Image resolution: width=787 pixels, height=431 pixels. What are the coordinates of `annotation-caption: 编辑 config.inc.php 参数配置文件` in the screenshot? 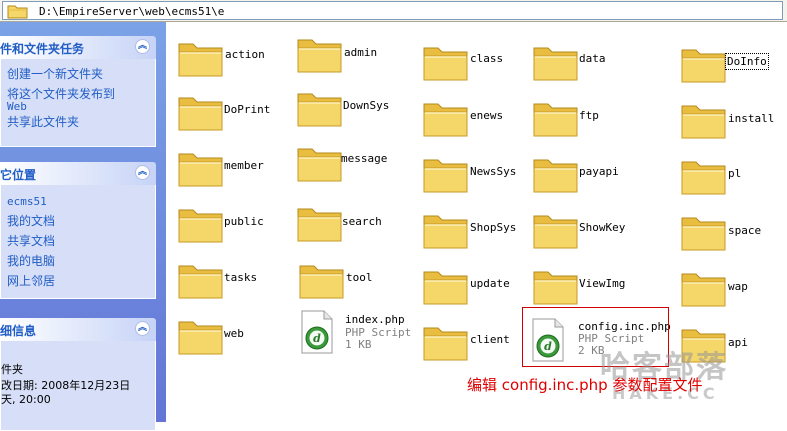 It's located at (585, 385).